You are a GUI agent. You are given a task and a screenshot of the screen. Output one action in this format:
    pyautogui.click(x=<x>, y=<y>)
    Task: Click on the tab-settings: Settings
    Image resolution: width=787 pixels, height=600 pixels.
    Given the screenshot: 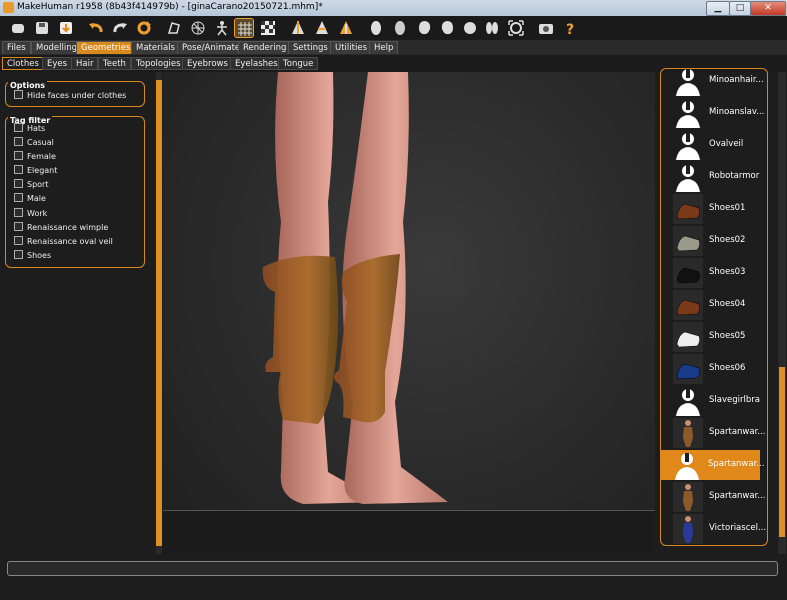 What is the action you would take?
    pyautogui.click(x=310, y=47)
    